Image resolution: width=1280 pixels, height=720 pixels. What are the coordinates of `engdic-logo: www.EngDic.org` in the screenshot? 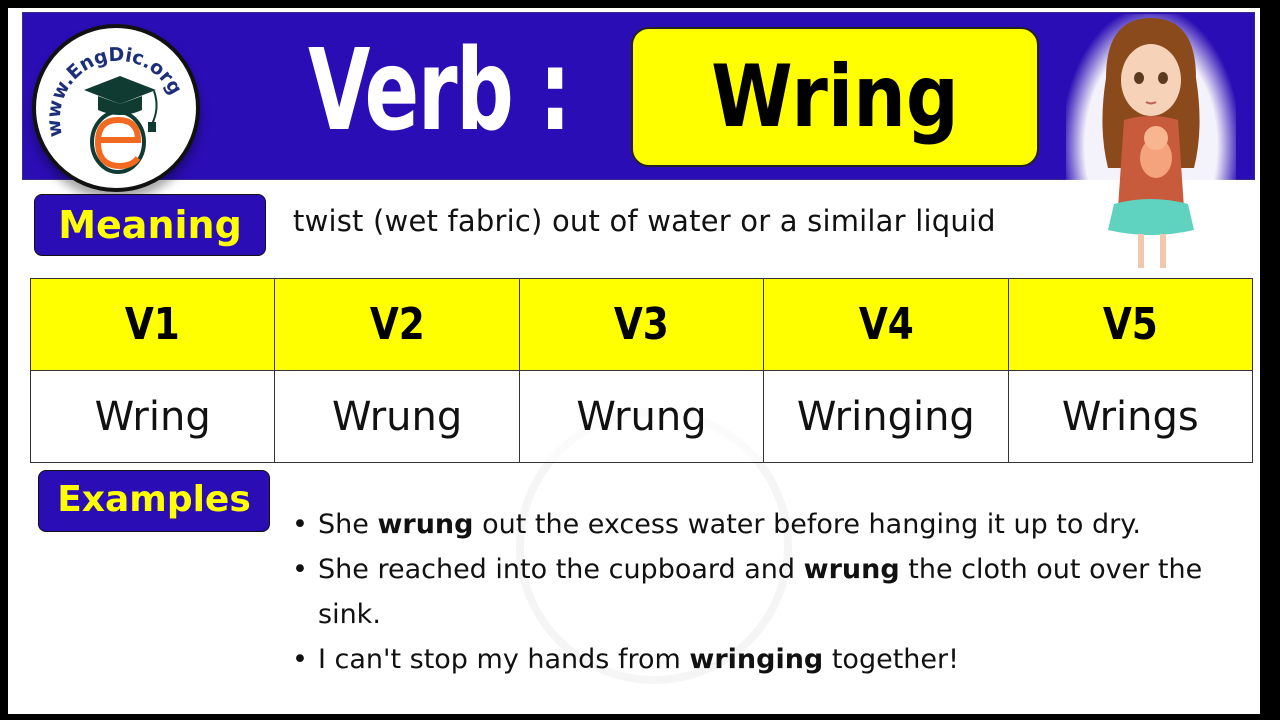 It's located at (116, 108).